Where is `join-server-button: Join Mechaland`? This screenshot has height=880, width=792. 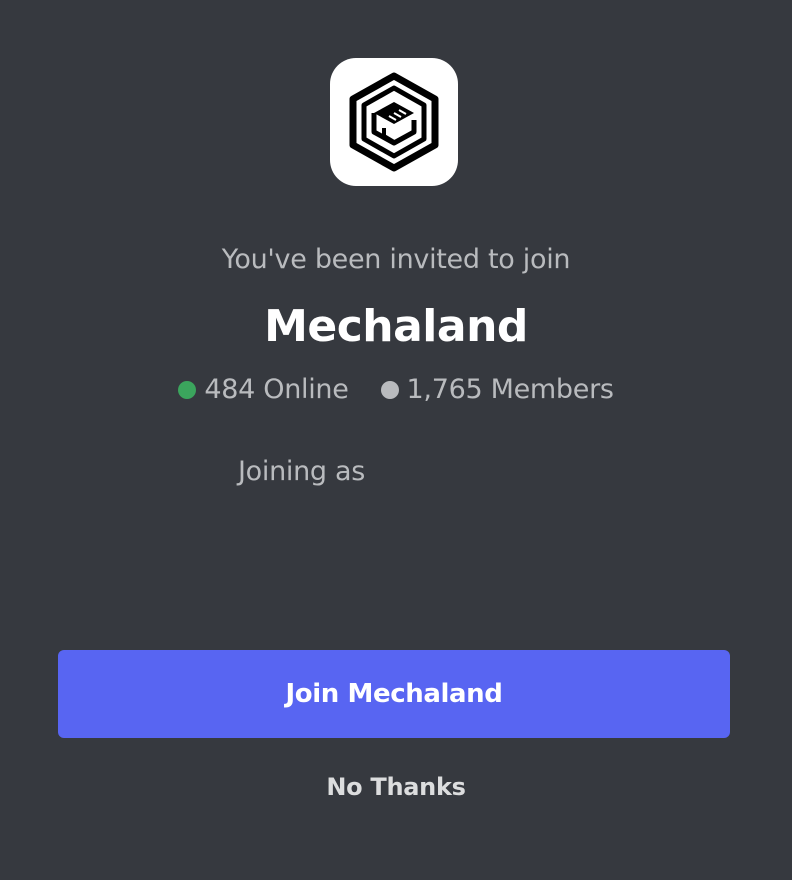 join-server-button: Join Mechaland is located at coordinates (394, 694).